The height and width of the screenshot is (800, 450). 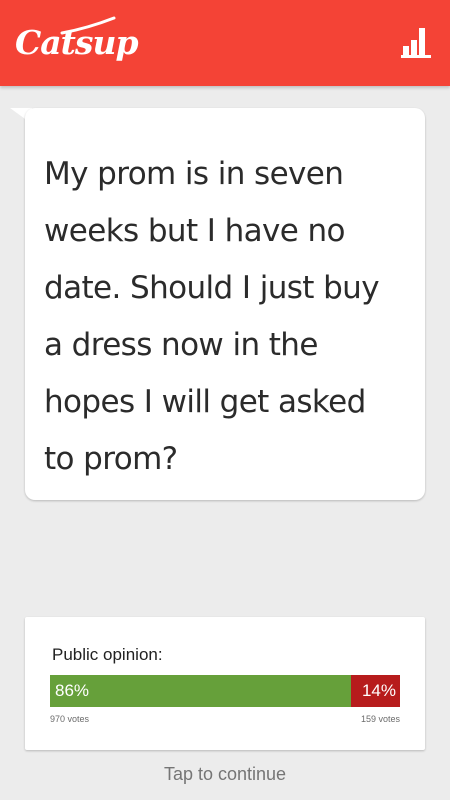 What do you see at coordinates (70, 719) in the screenshot?
I see `yes-votes-count: 970 votes` at bounding box center [70, 719].